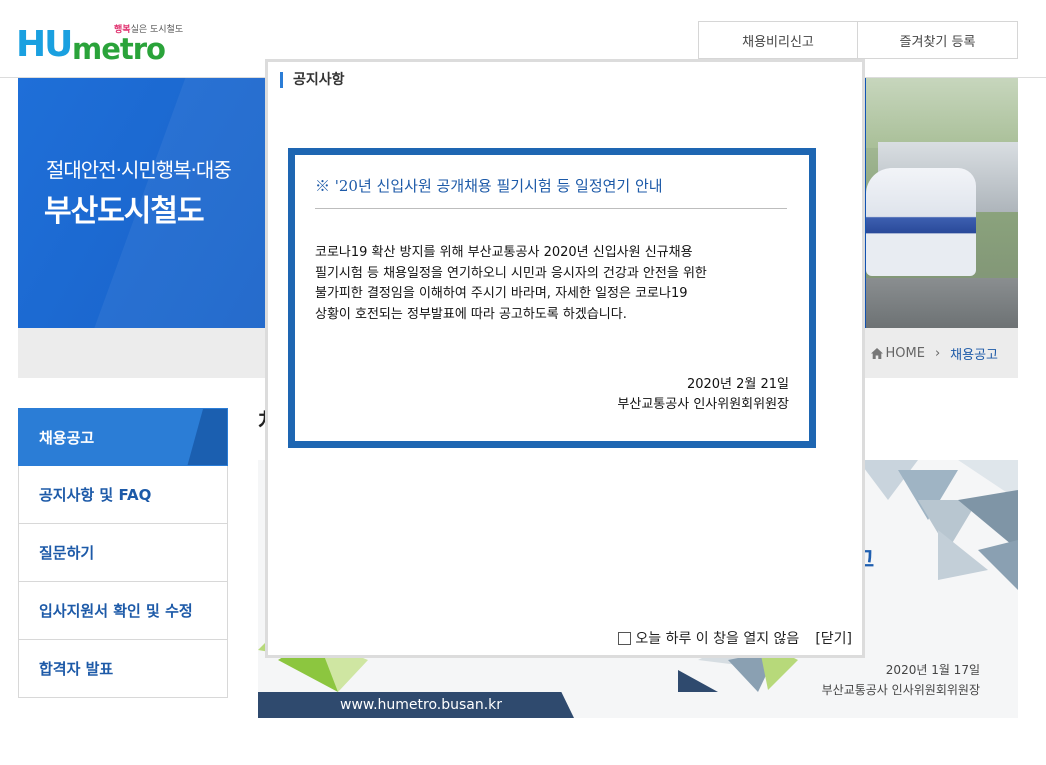 Image resolution: width=1046 pixels, height=765 pixels. I want to click on photo-track, so click(942, 303).